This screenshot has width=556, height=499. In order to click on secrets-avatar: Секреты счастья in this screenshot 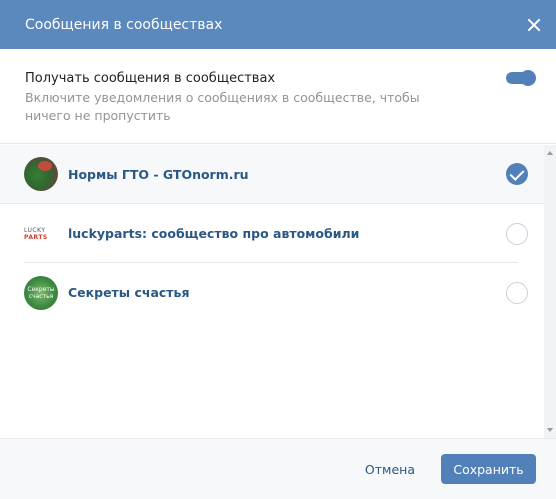, I will do `click(41, 292)`.